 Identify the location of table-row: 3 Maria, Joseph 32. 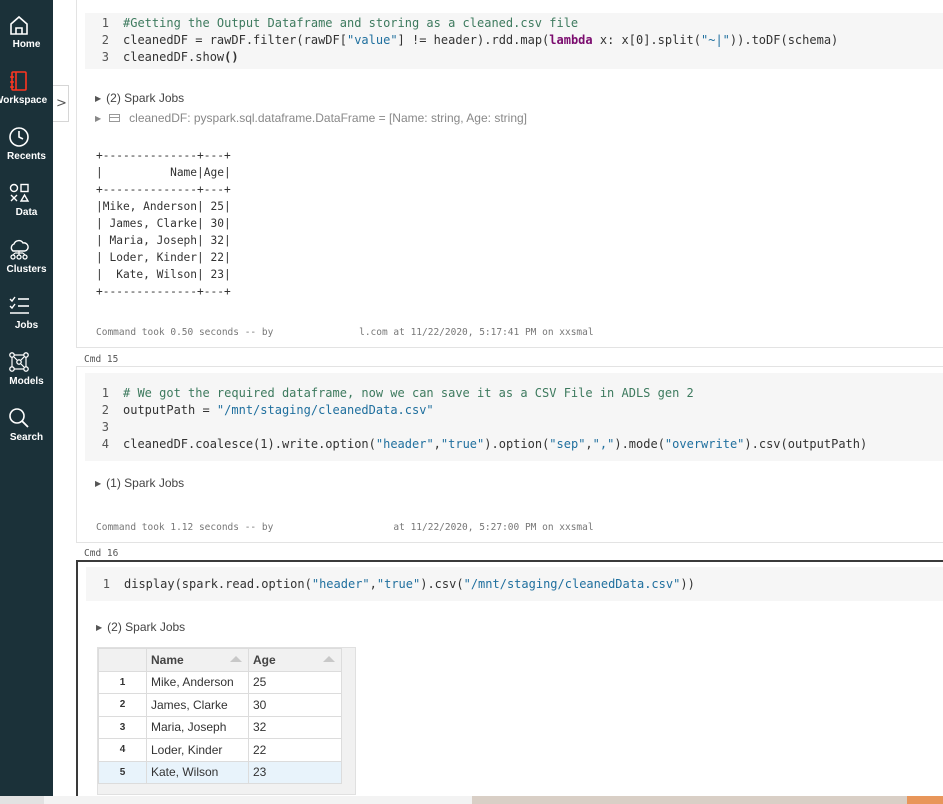
(220, 727).